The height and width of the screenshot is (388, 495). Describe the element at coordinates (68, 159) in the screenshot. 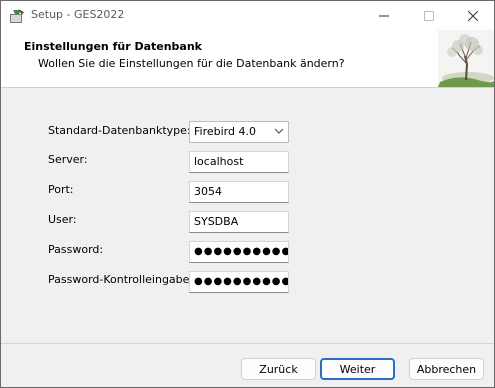

I see `server-label: Server:` at that location.